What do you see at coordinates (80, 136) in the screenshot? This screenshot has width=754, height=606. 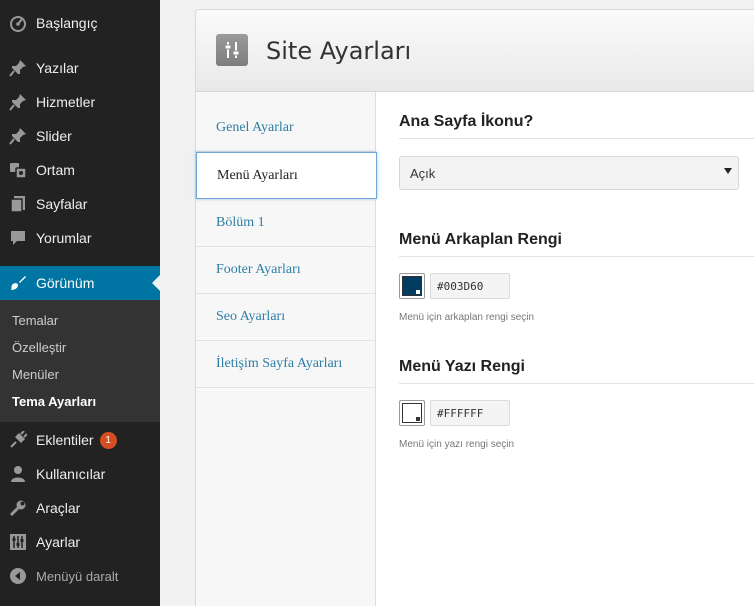 I see `menu-item-slider: Slider` at bounding box center [80, 136].